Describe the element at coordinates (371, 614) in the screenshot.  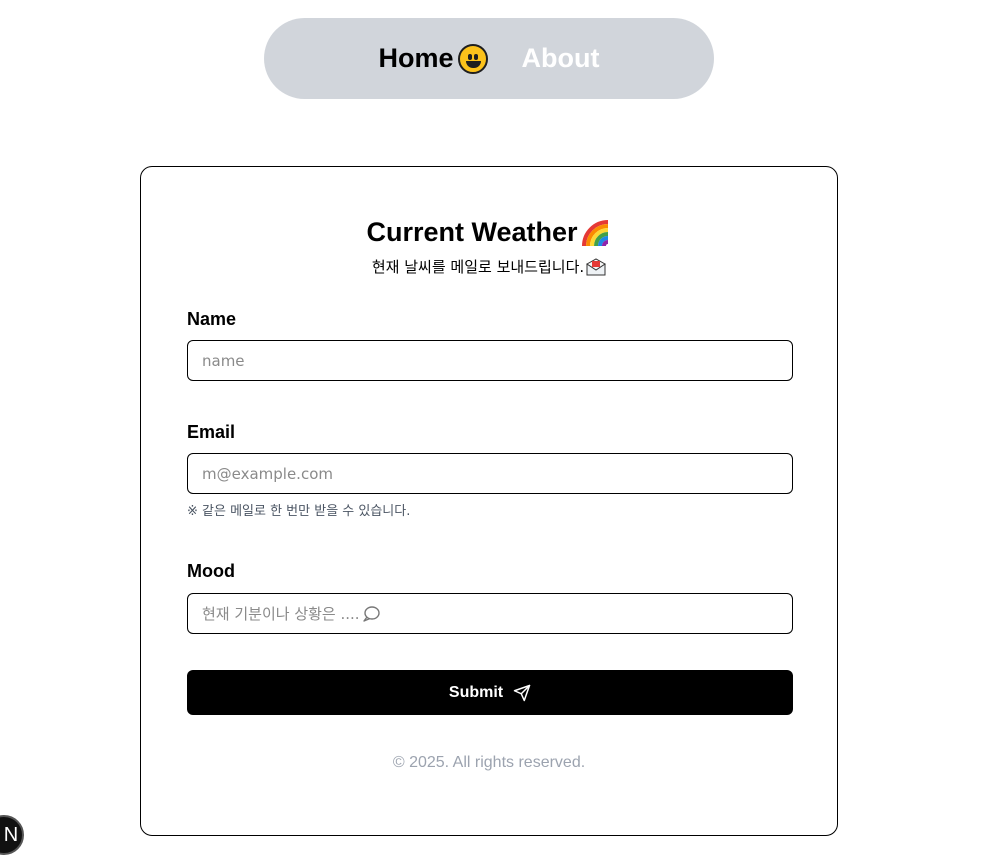
I see `speech-bubble-icon` at that location.